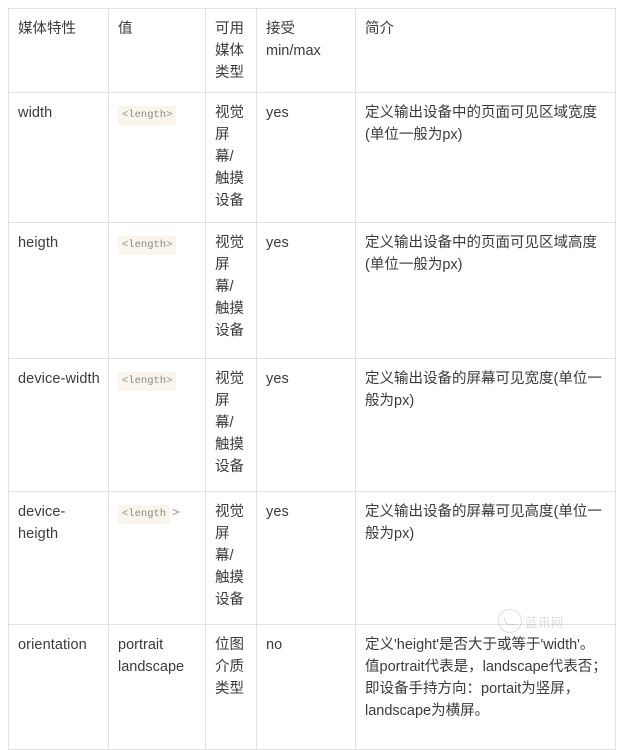 The image size is (623, 750). Describe the element at coordinates (144, 514) in the screenshot. I see `length-token: <length` at that location.